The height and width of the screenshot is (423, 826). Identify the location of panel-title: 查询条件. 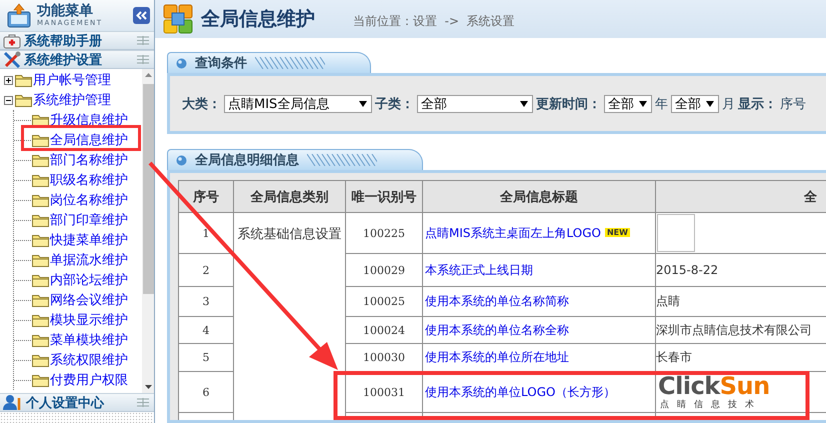
(221, 63).